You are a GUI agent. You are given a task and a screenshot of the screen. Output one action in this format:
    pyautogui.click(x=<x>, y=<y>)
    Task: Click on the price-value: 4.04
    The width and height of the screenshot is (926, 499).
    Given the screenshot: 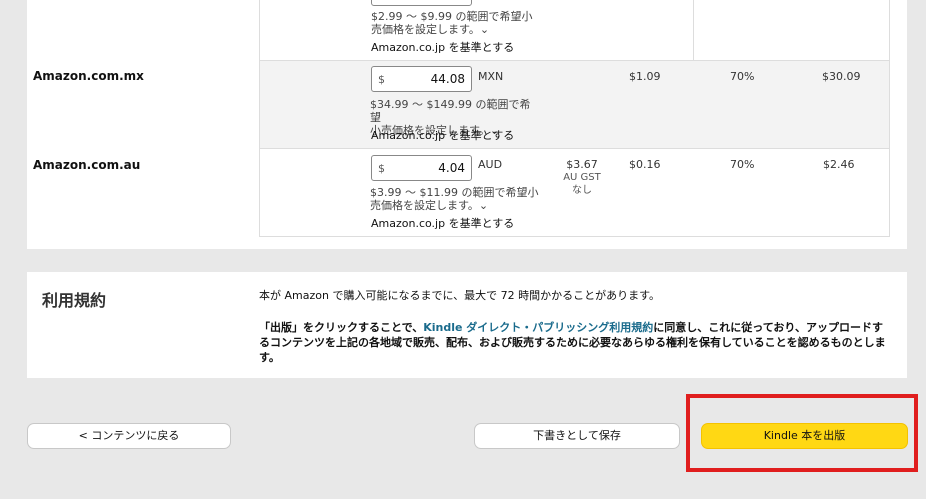 What is the action you would take?
    pyautogui.click(x=451, y=168)
    